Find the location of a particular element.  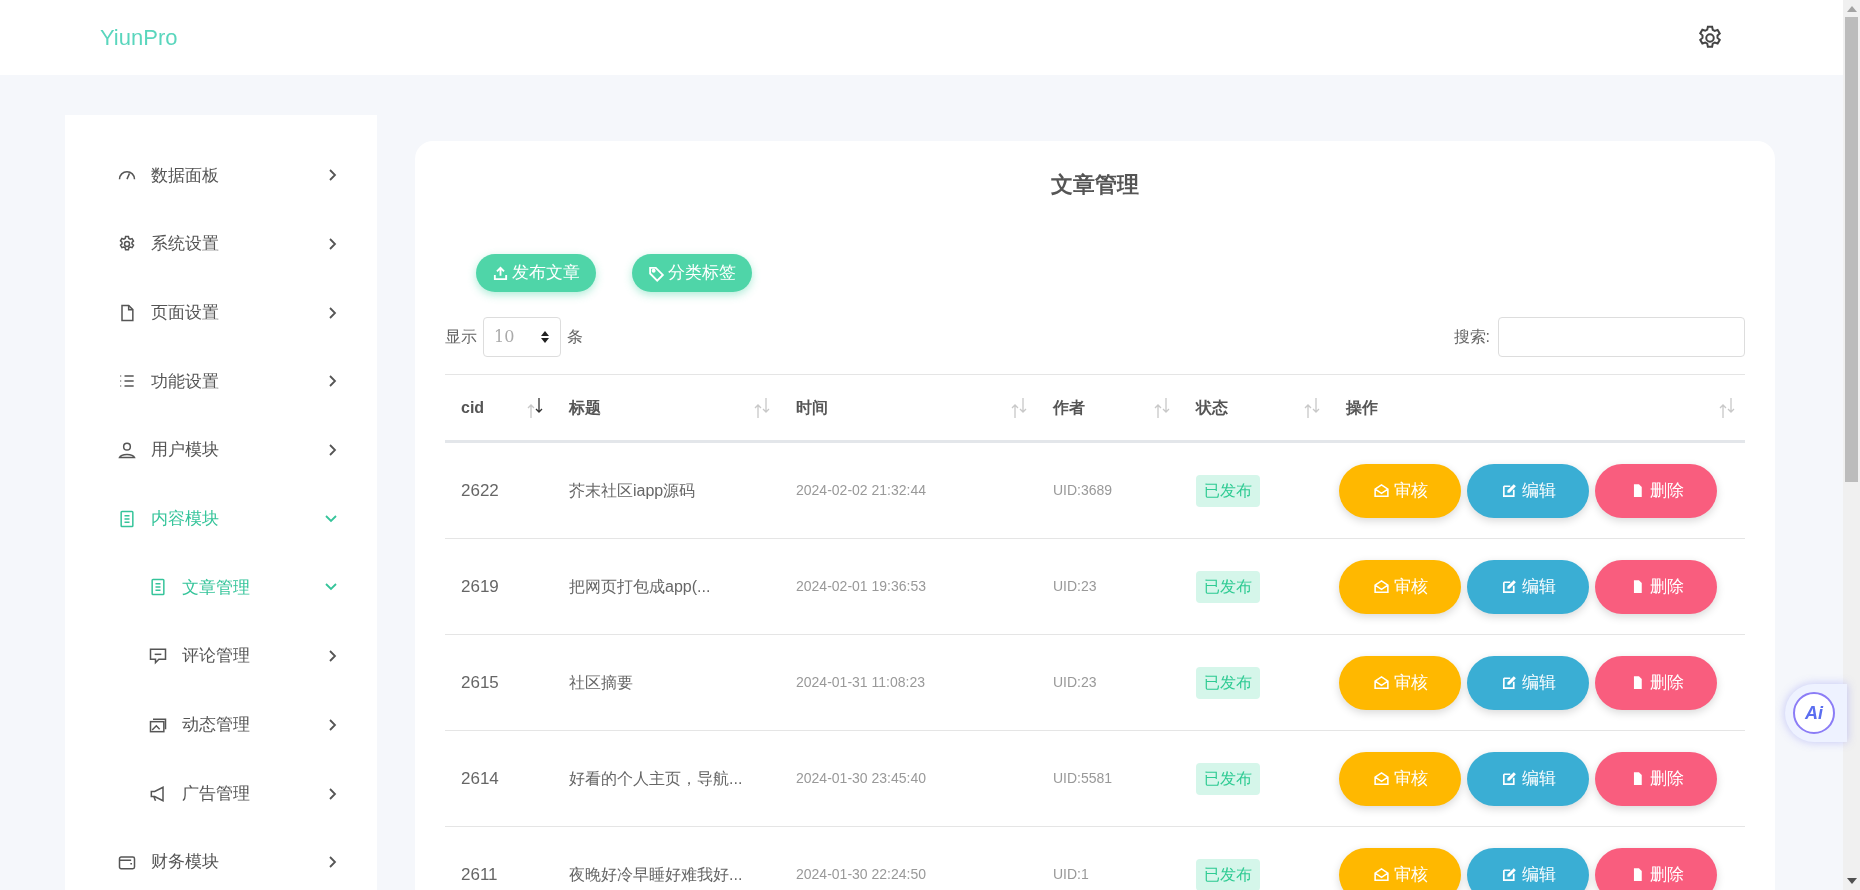

sidebar-item: 广告管理 is located at coordinates (221, 793).